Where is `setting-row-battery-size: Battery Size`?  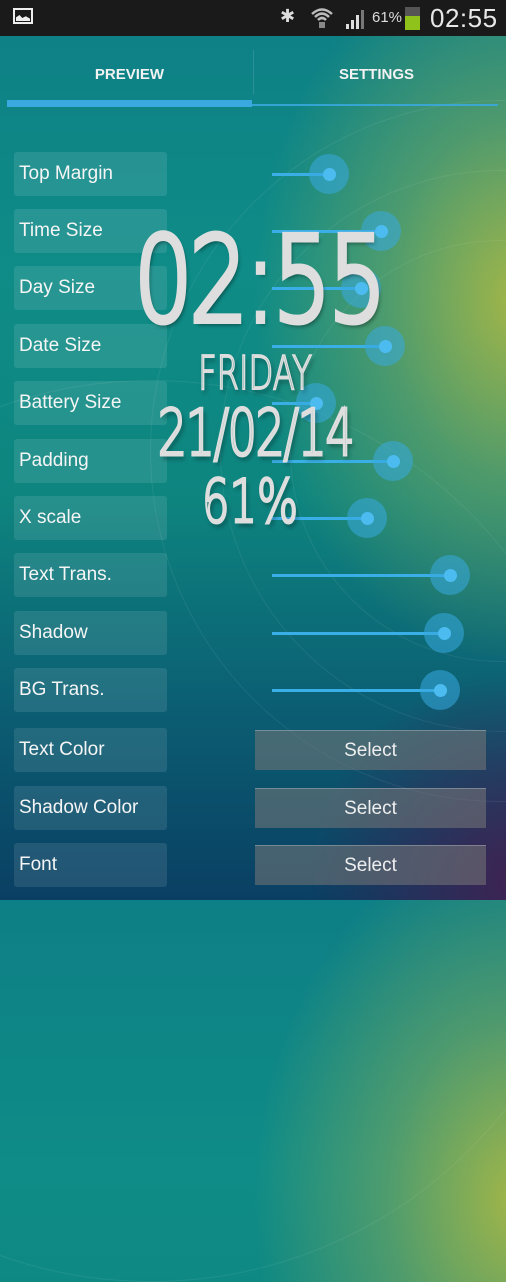 setting-row-battery-size: Battery Size is located at coordinates (253, 404).